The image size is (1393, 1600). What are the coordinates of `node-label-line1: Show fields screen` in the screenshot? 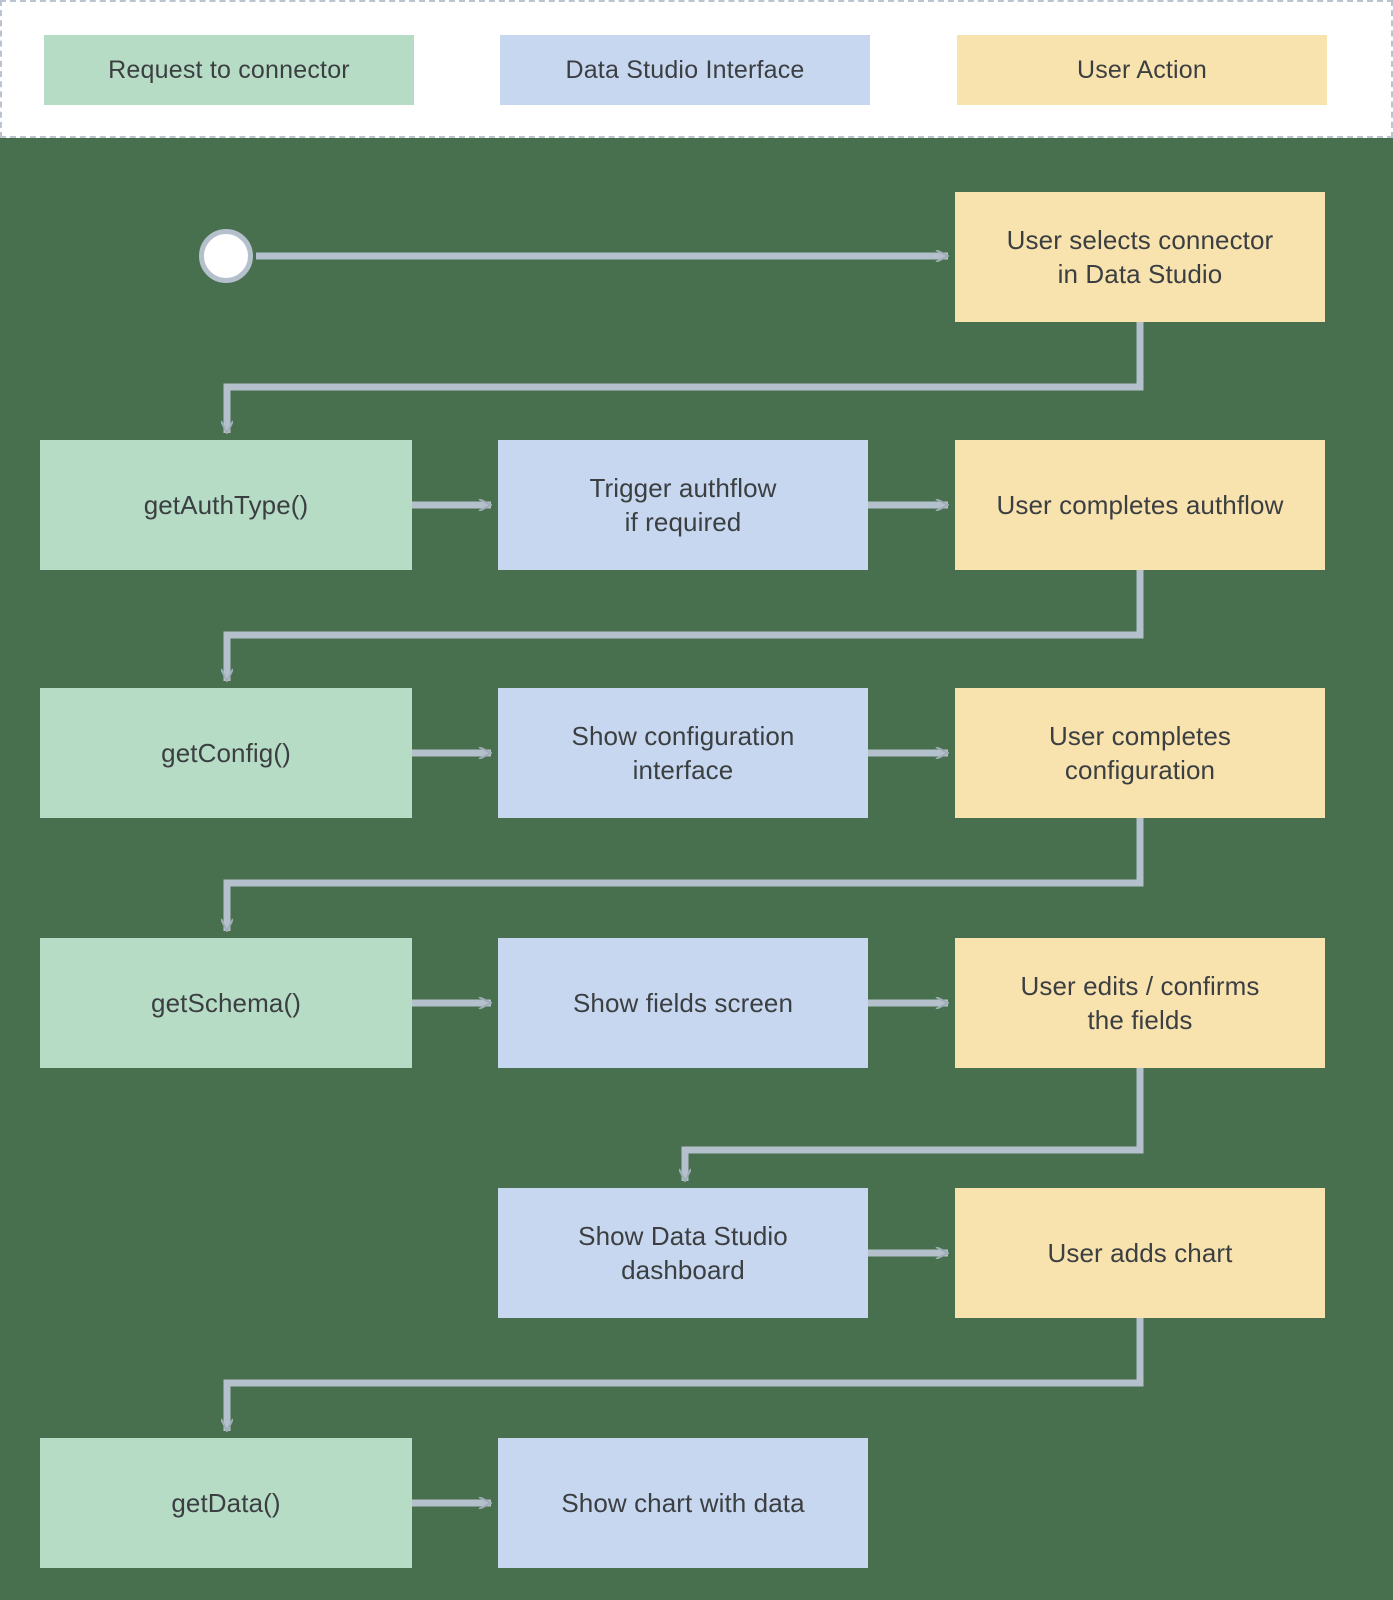 It's located at (683, 1002).